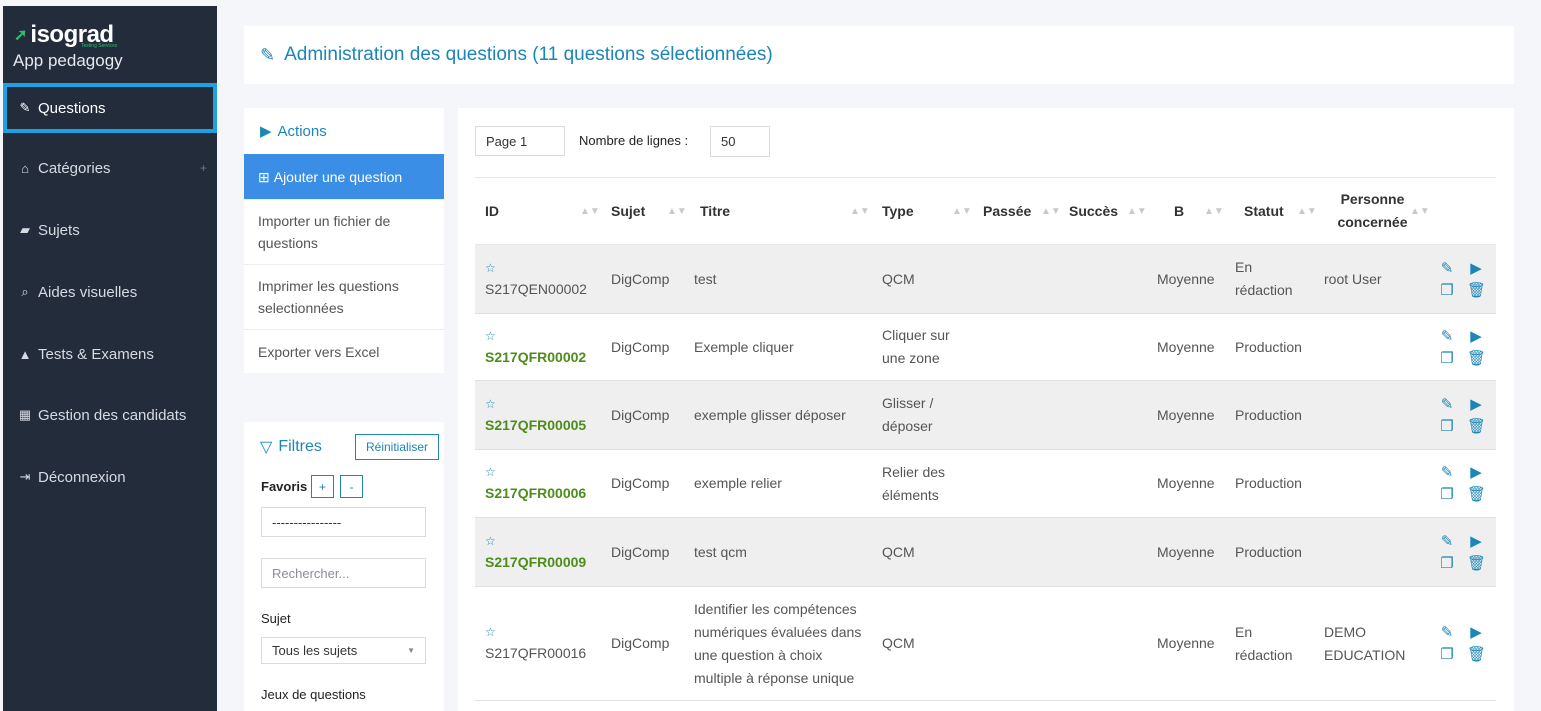 The image size is (1541, 711). What do you see at coordinates (351, 486) in the screenshot?
I see `favoris-remove-button: -` at bounding box center [351, 486].